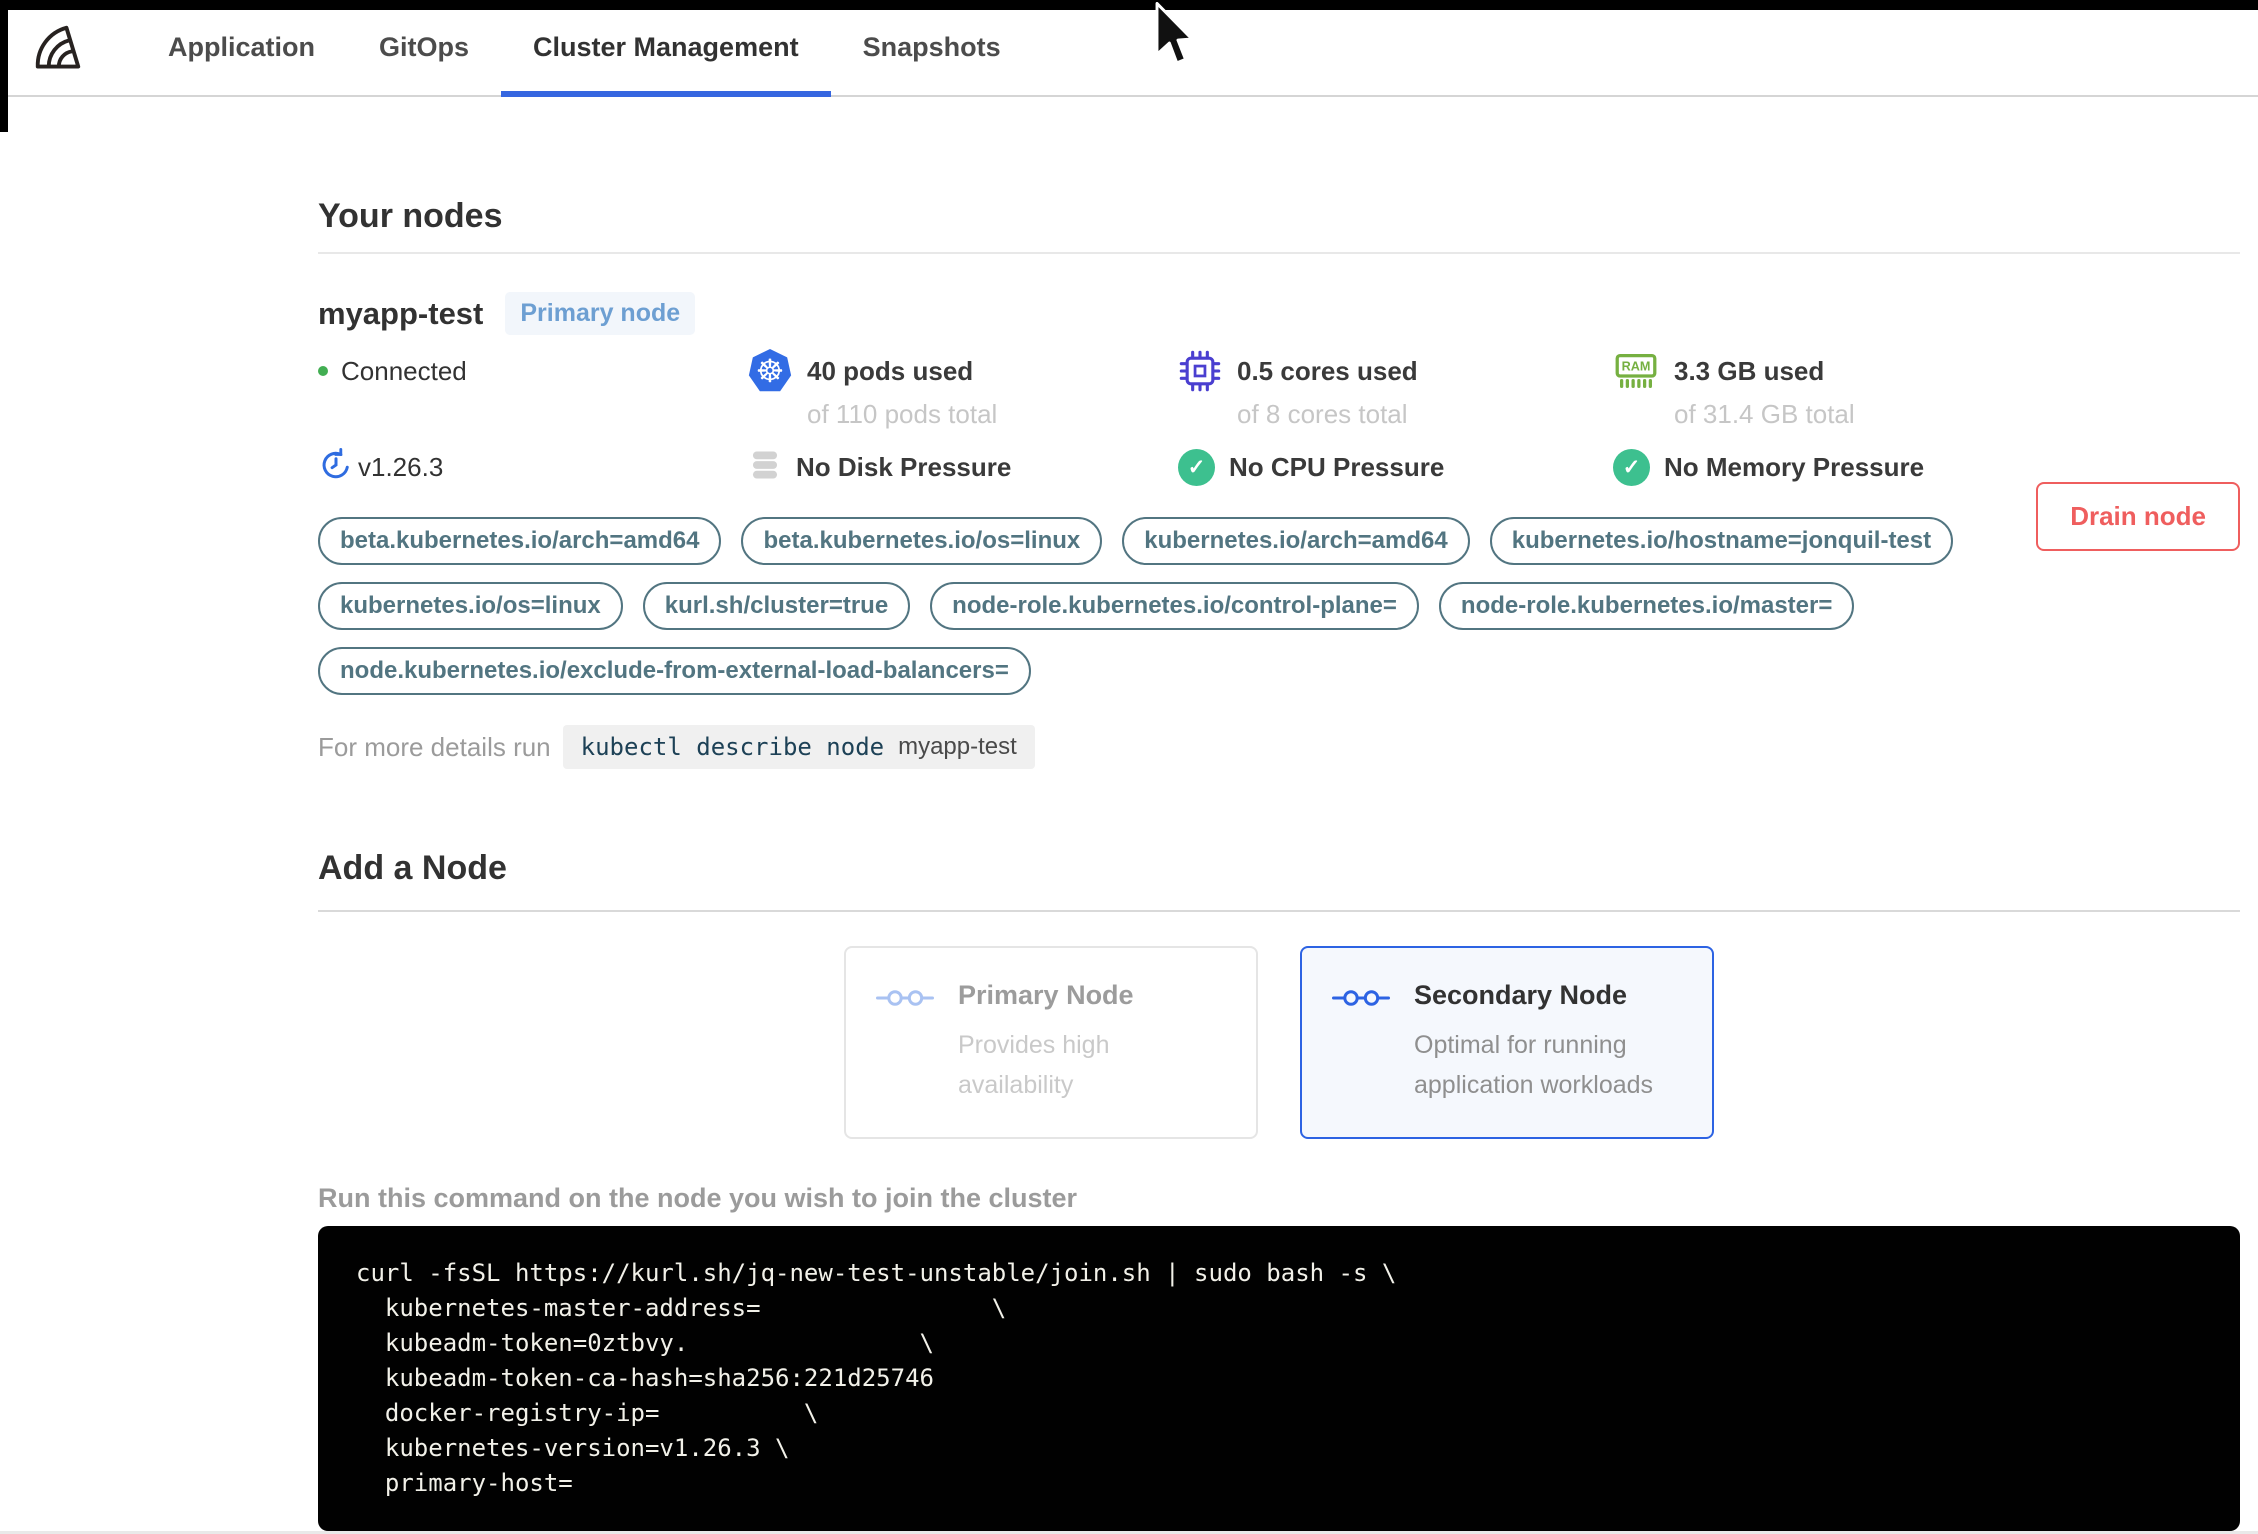 The image size is (2258, 1534). Describe the element at coordinates (434, 746) in the screenshot. I see `details-prefix: For more details run` at that location.